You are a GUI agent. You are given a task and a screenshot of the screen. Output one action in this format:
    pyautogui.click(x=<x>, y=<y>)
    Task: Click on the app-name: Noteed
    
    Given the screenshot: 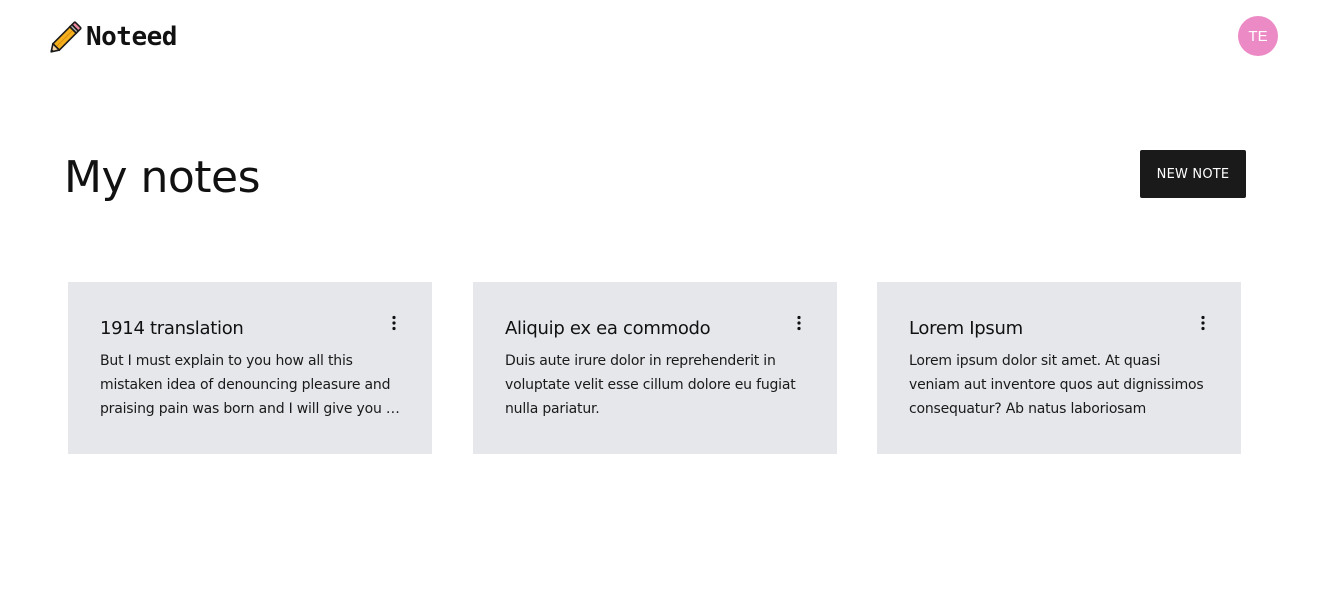 What is the action you would take?
    pyautogui.click(x=131, y=37)
    